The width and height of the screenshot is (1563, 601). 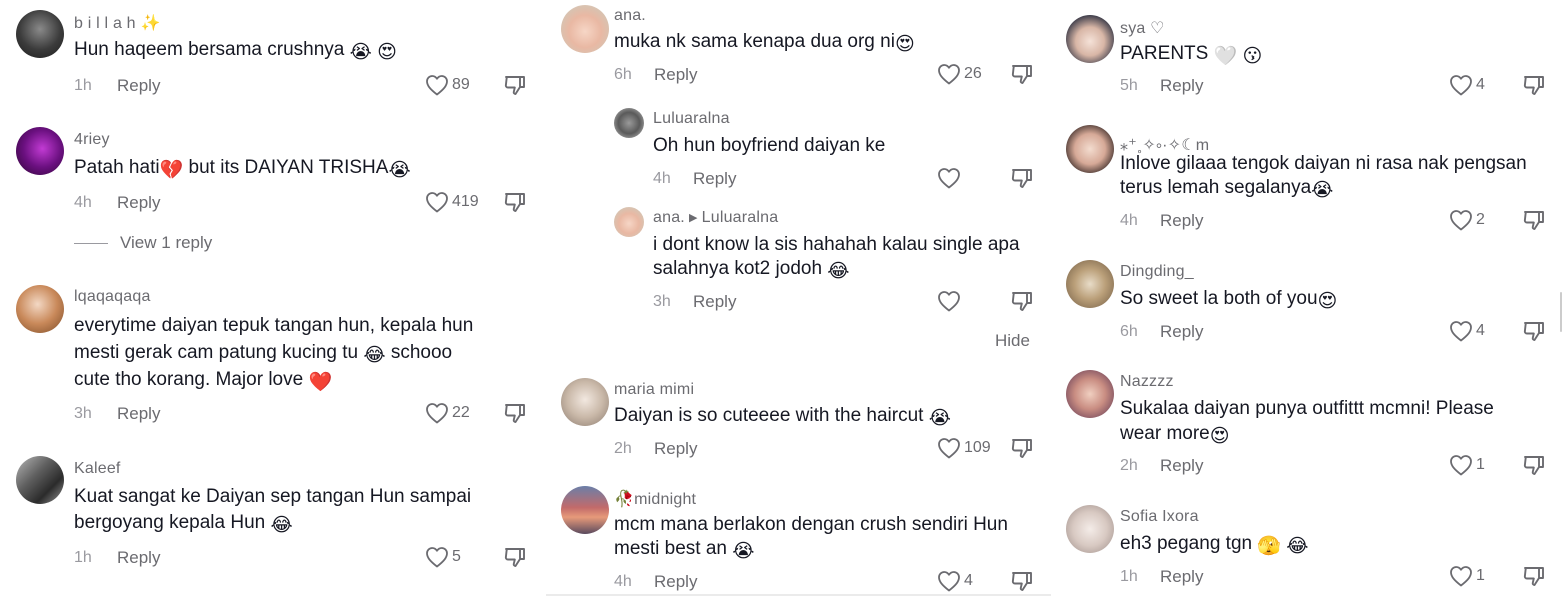 I want to click on like-count: 26, so click(x=973, y=73).